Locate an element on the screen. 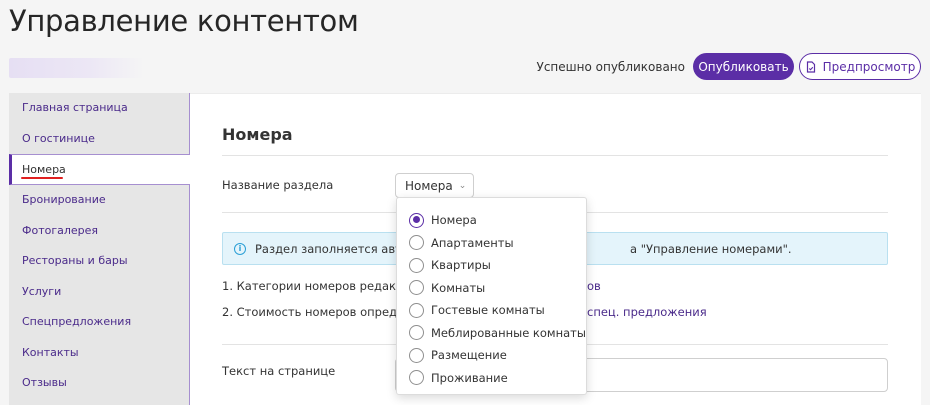  option-flats: Квартиры is located at coordinates (491, 265).